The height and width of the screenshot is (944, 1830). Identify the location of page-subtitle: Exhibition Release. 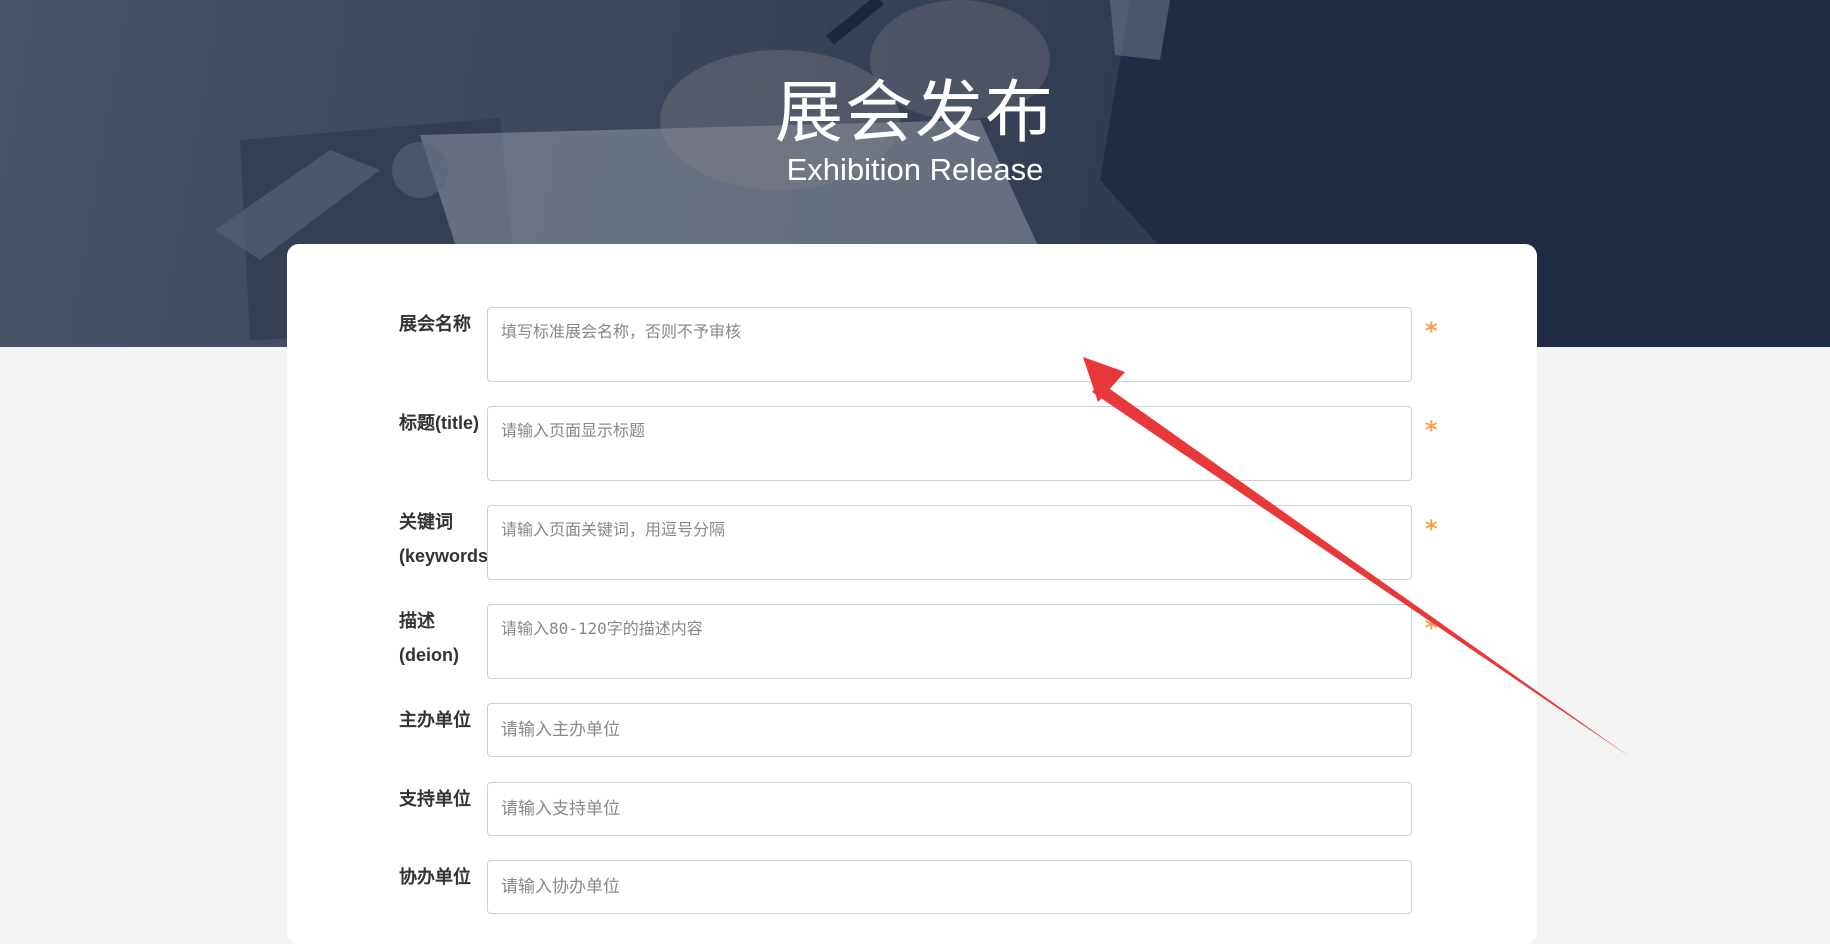
(915, 169).